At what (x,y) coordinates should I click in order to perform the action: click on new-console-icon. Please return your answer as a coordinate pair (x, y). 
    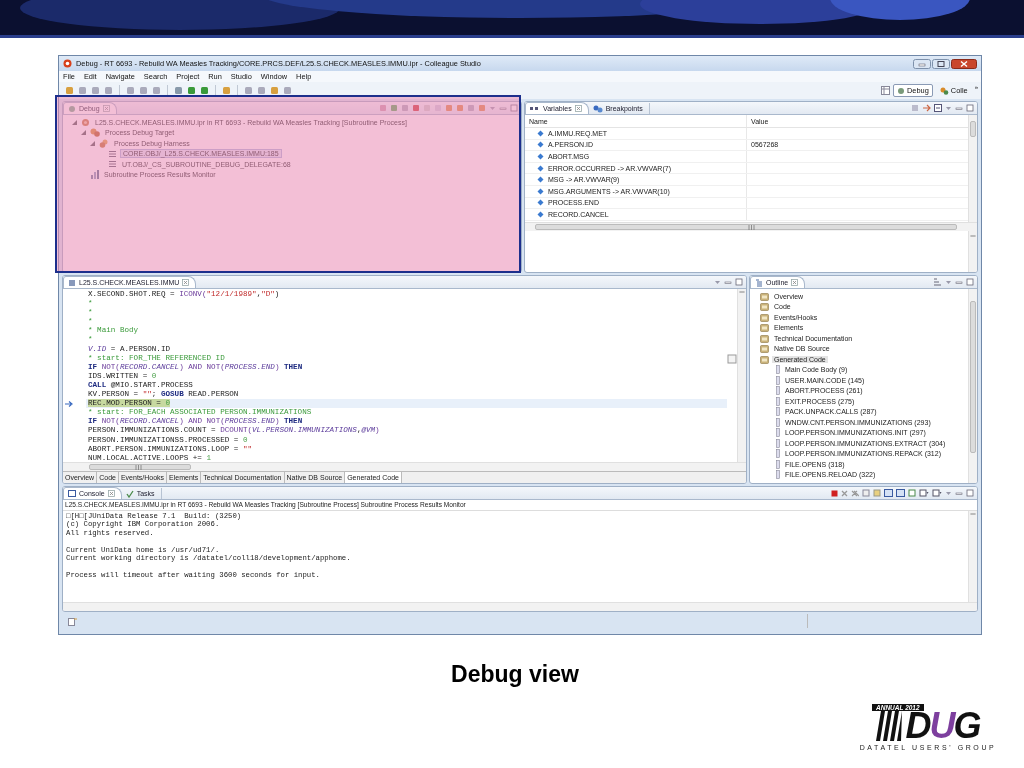
    Looking at the image, I should click on (937, 493).